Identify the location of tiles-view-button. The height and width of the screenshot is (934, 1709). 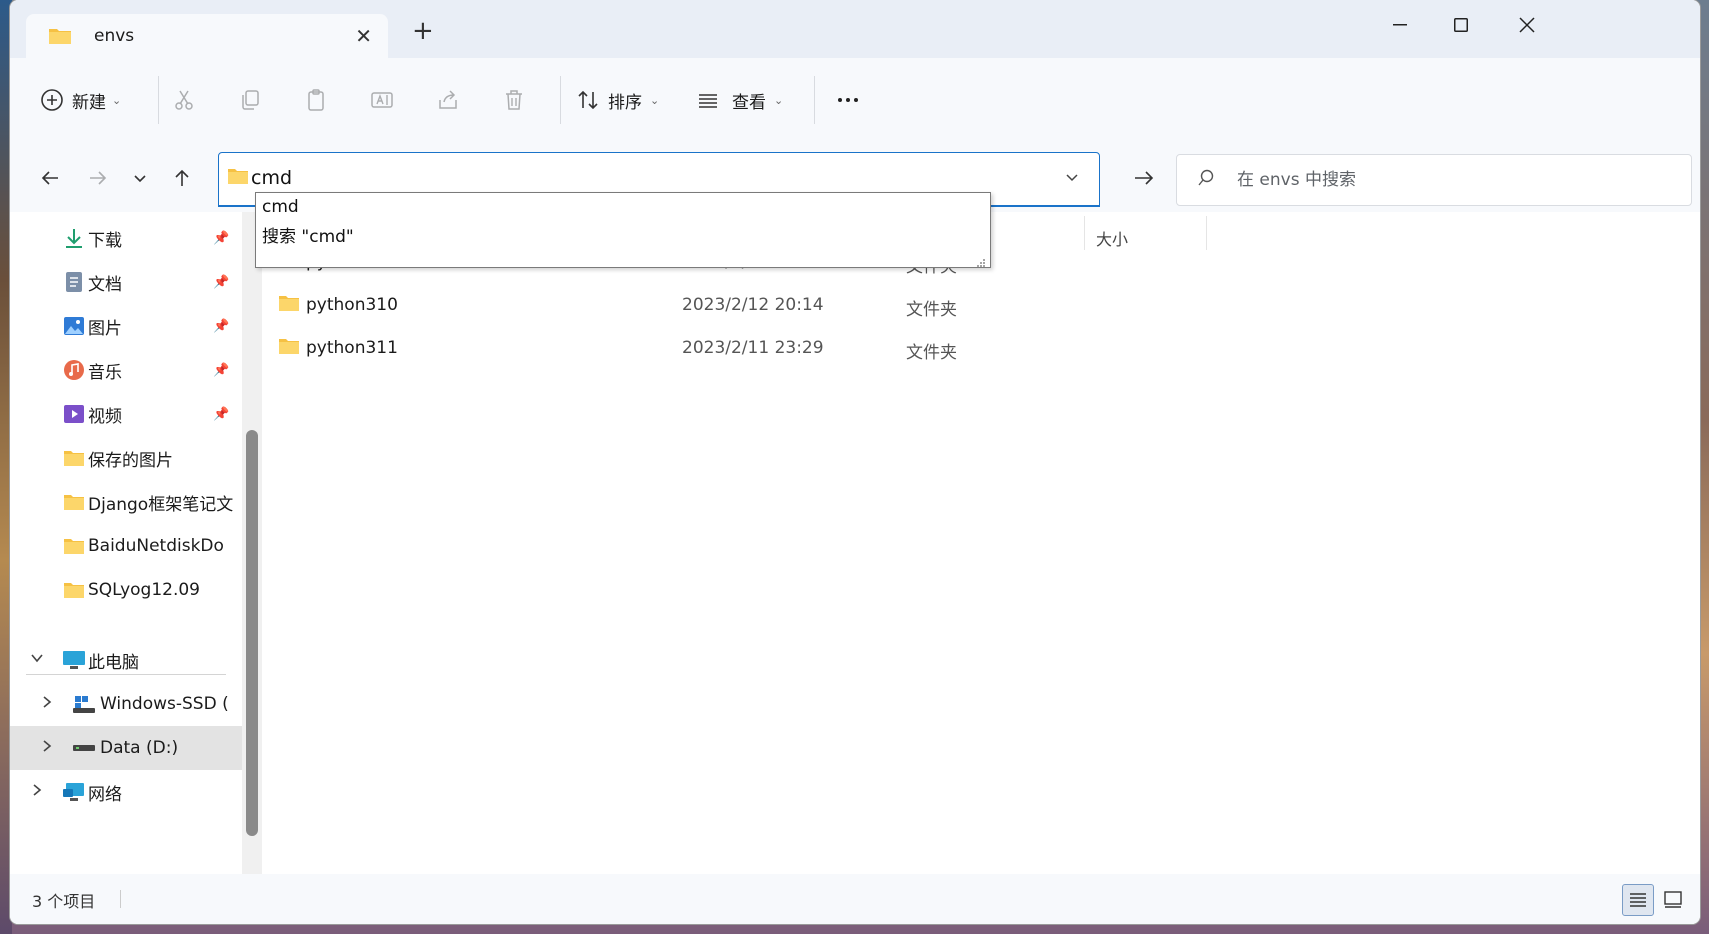
(1673, 899).